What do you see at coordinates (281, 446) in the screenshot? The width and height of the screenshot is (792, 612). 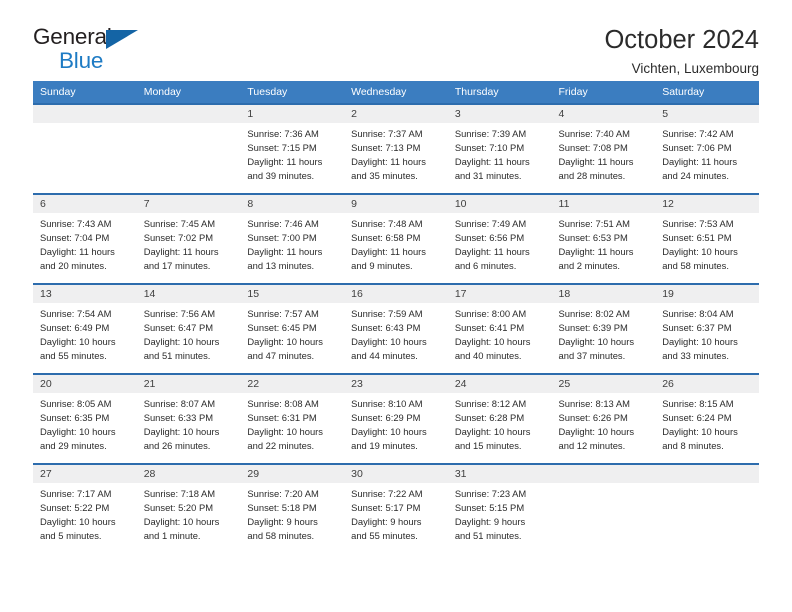 I see `daylight-text-line2: and 22 minutes.` at bounding box center [281, 446].